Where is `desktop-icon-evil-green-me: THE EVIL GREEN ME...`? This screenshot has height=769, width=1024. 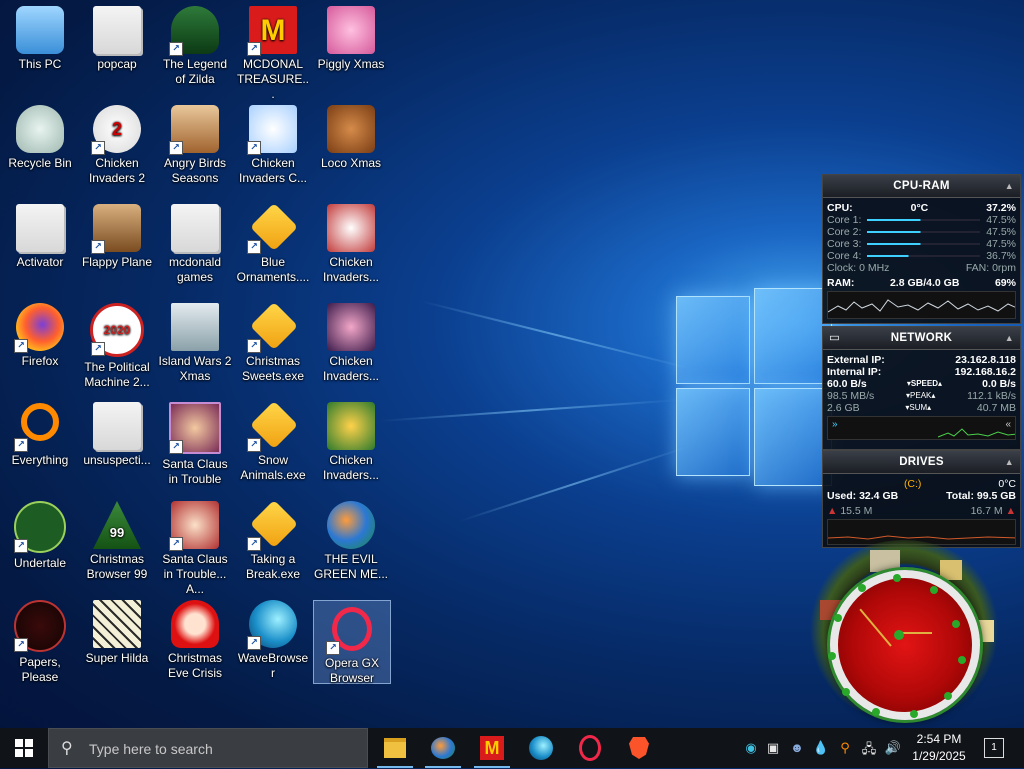 desktop-icon-evil-green-me: THE EVIL GREEN ME... is located at coordinates (351, 539).